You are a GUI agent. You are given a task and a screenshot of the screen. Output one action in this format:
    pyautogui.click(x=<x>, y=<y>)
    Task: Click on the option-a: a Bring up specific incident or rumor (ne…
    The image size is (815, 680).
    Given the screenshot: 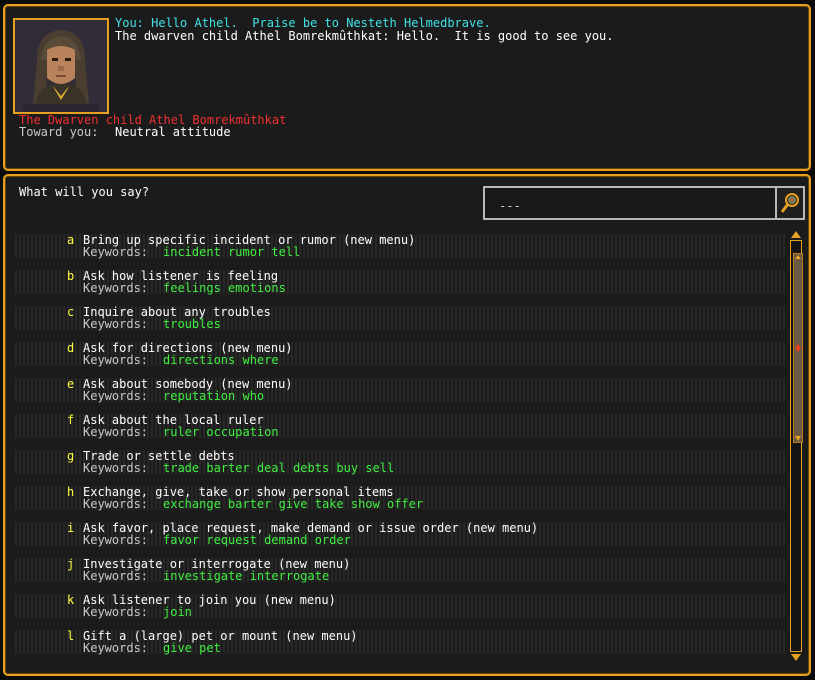 What is the action you would take?
    pyautogui.click(x=396, y=250)
    